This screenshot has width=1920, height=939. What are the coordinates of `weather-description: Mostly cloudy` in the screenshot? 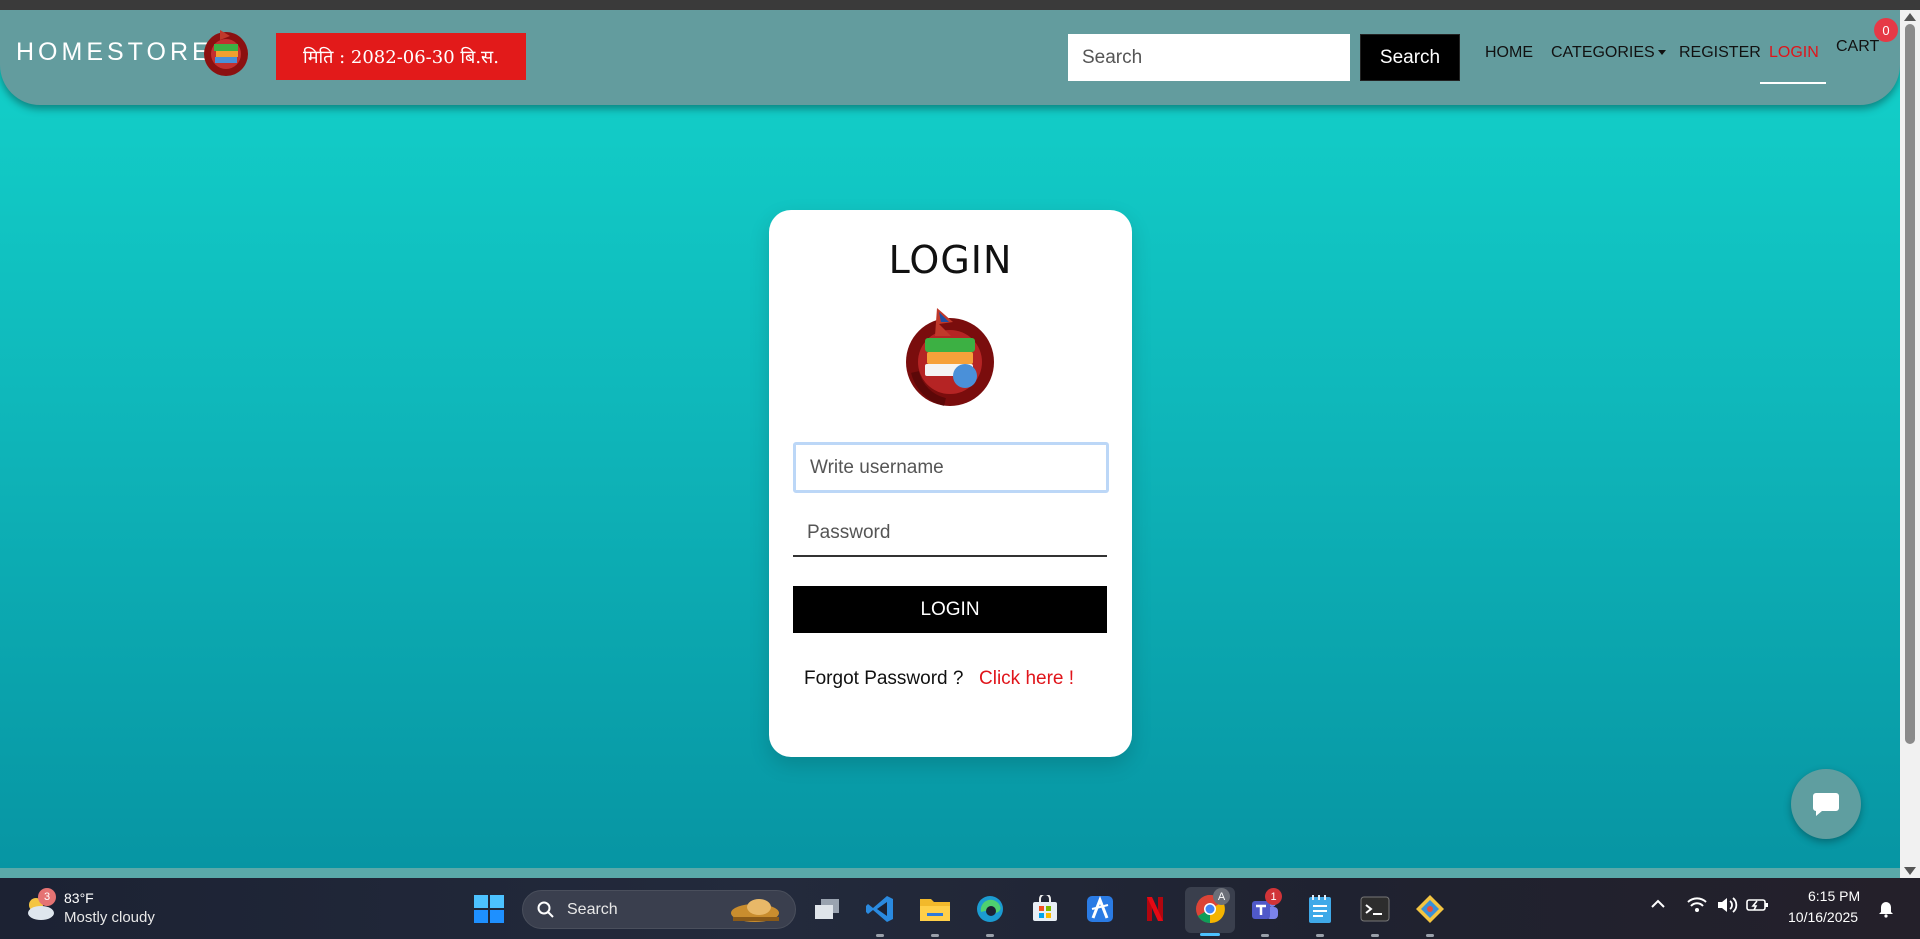 It's located at (109, 917).